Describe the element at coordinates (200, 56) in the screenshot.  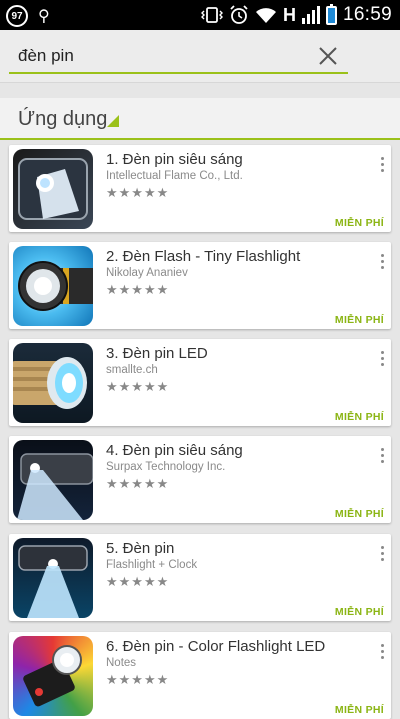
I see `search-bar: đèn pin` at that location.